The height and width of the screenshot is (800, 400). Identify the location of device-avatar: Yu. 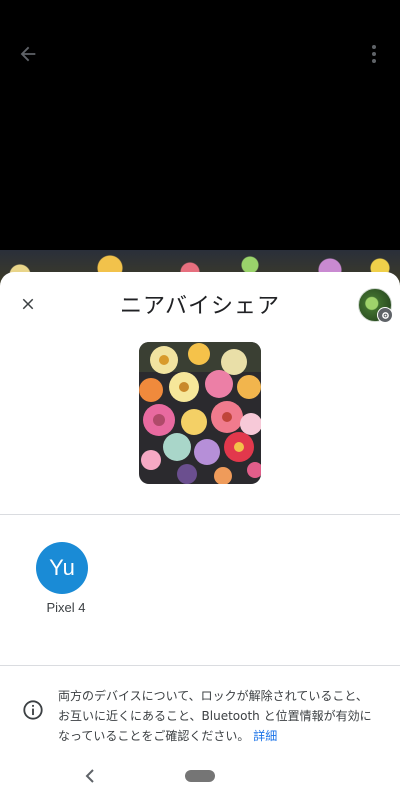
(62, 568).